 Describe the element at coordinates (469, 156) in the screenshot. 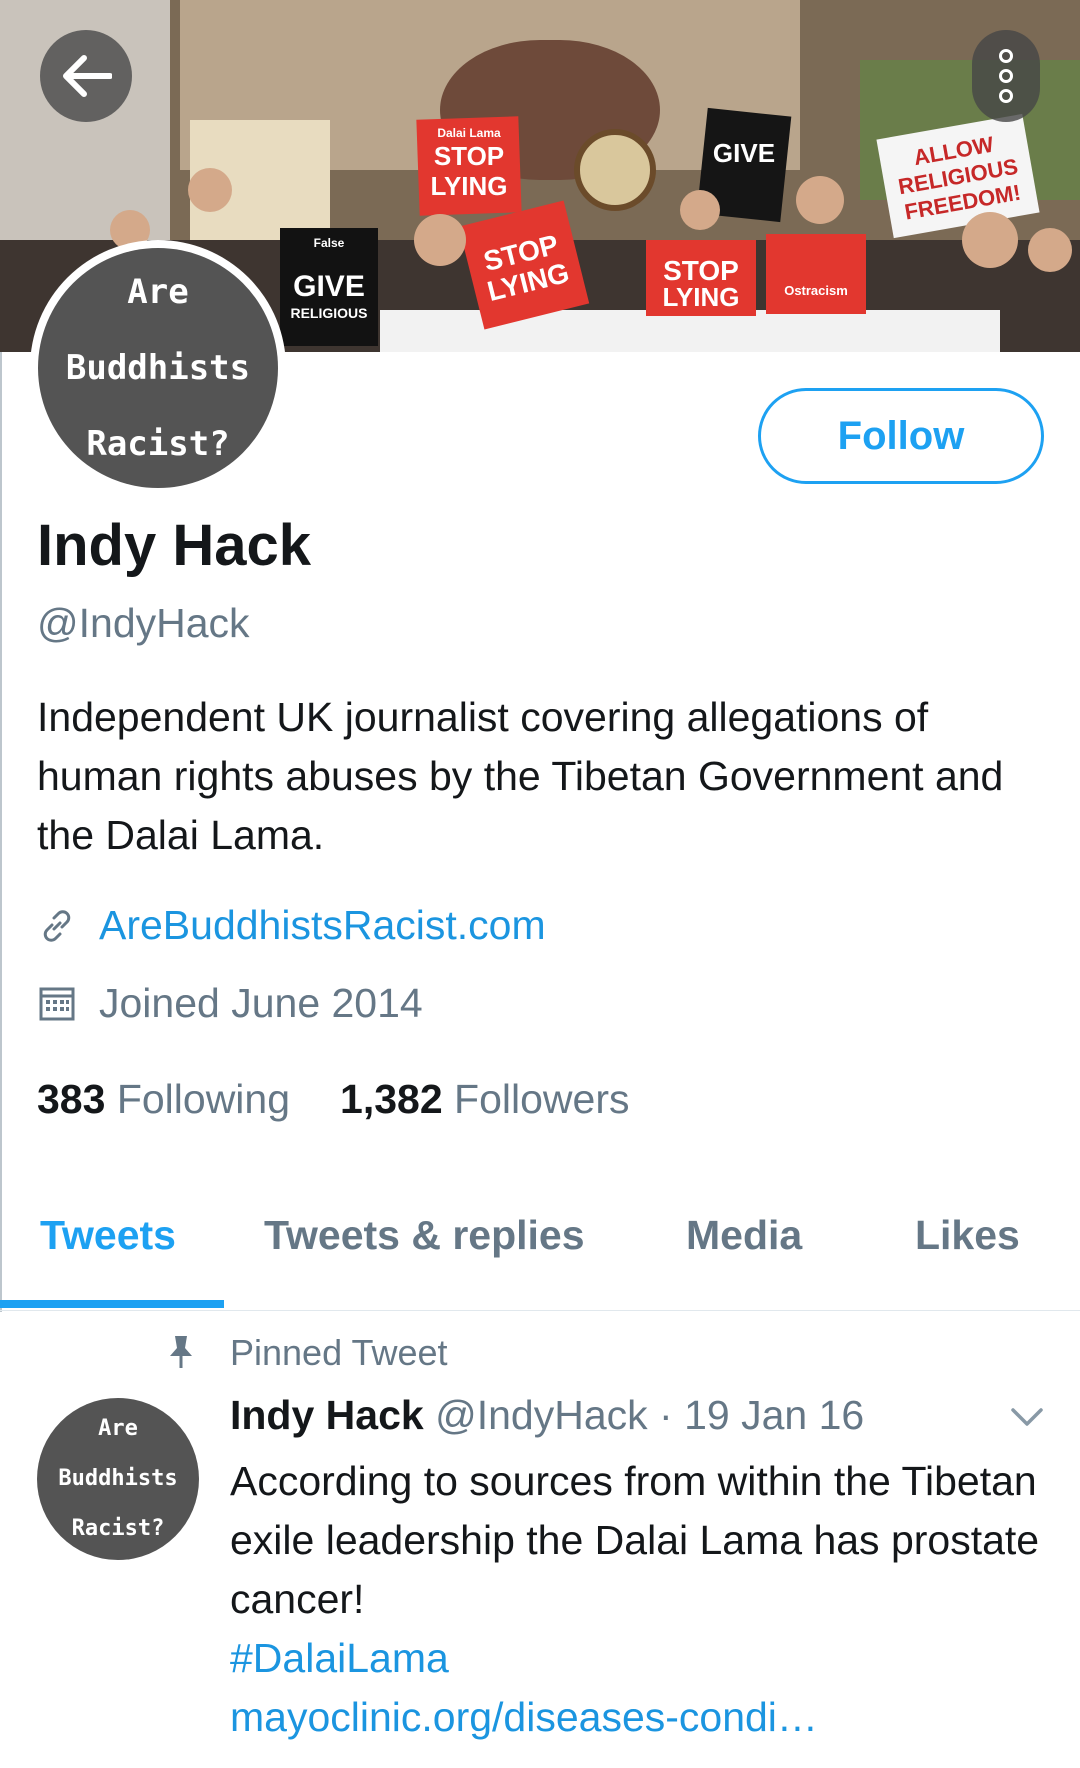

I see `banner-sign-text: STOP` at that location.